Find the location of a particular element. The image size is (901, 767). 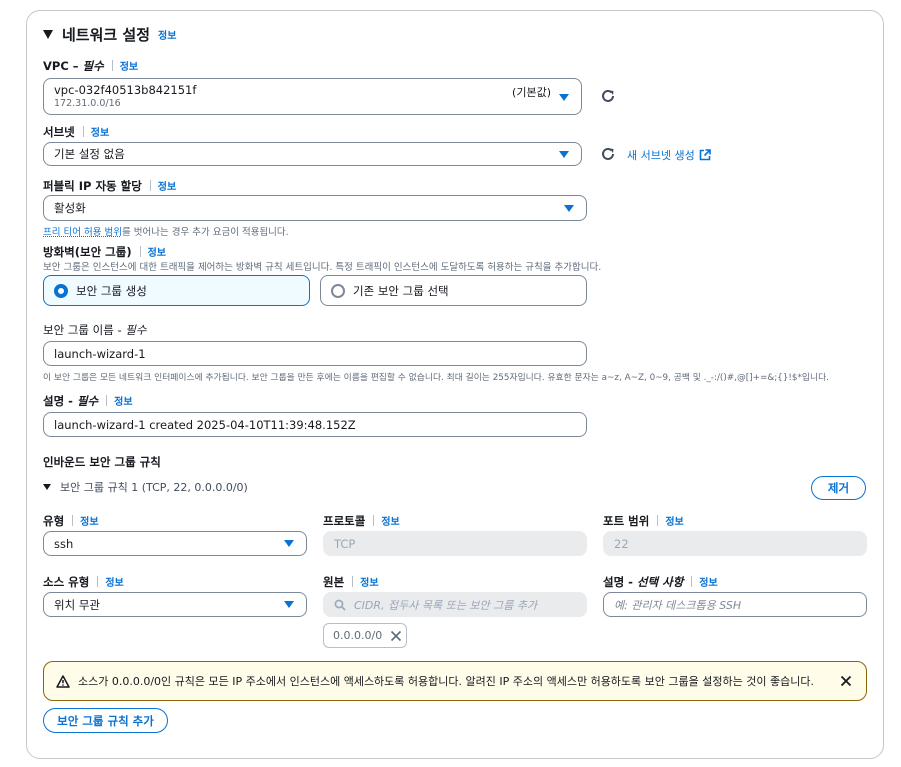

source-token: 0.0.0.0/0 is located at coordinates (365, 635).